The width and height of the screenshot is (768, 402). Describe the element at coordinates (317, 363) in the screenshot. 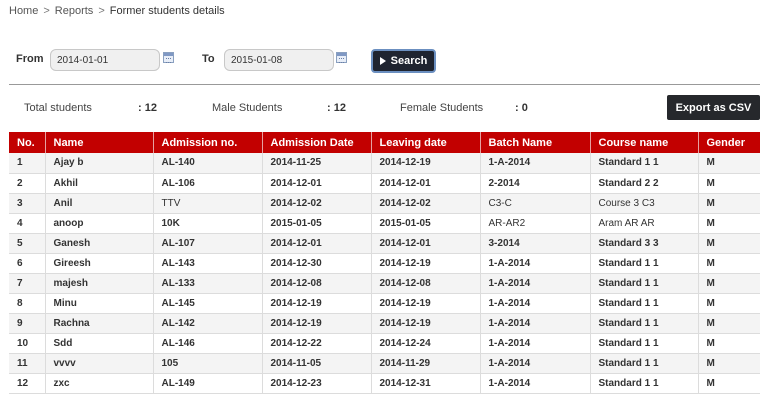

I see `cell-admission-date: 2014-11-05` at that location.